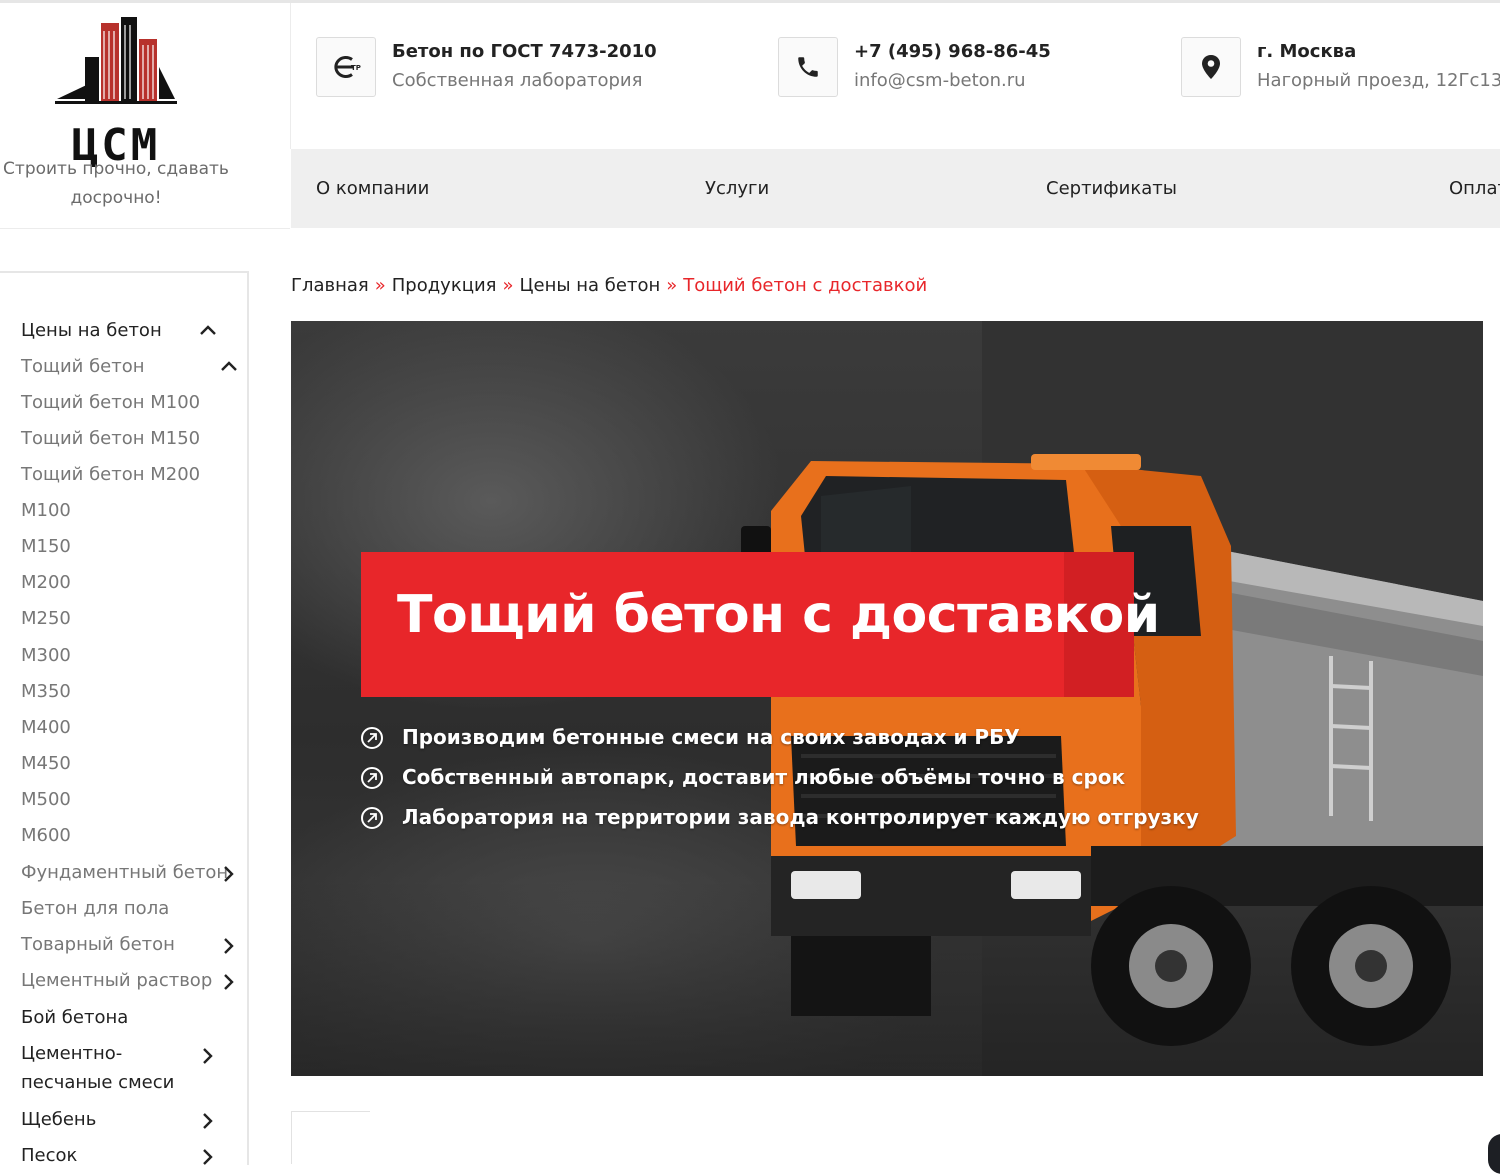 Image resolution: width=1500 pixels, height=1174 pixels. What do you see at coordinates (46, 763) in the screenshot?
I see `sidebar-item-m450: М450` at bounding box center [46, 763].